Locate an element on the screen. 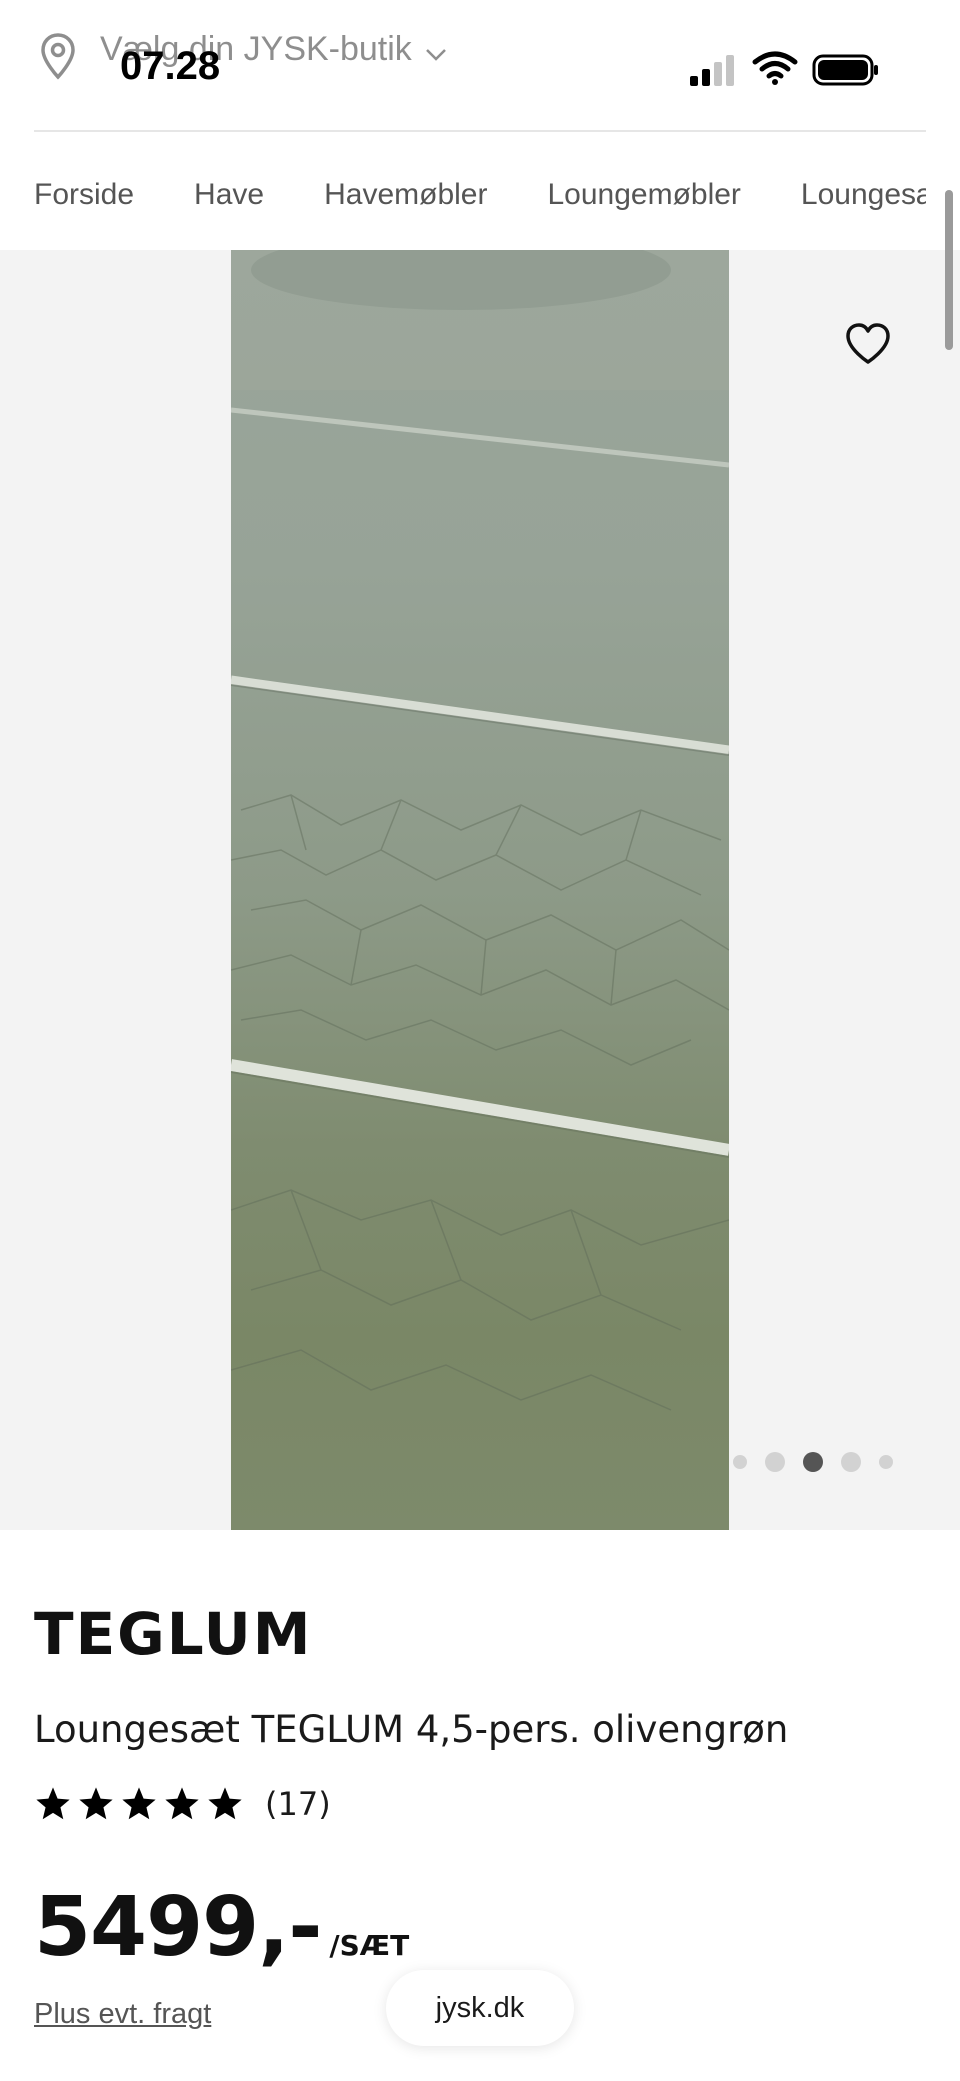  breadcrumb-item-loungemobler: Loungemøbler is located at coordinates (643, 195).